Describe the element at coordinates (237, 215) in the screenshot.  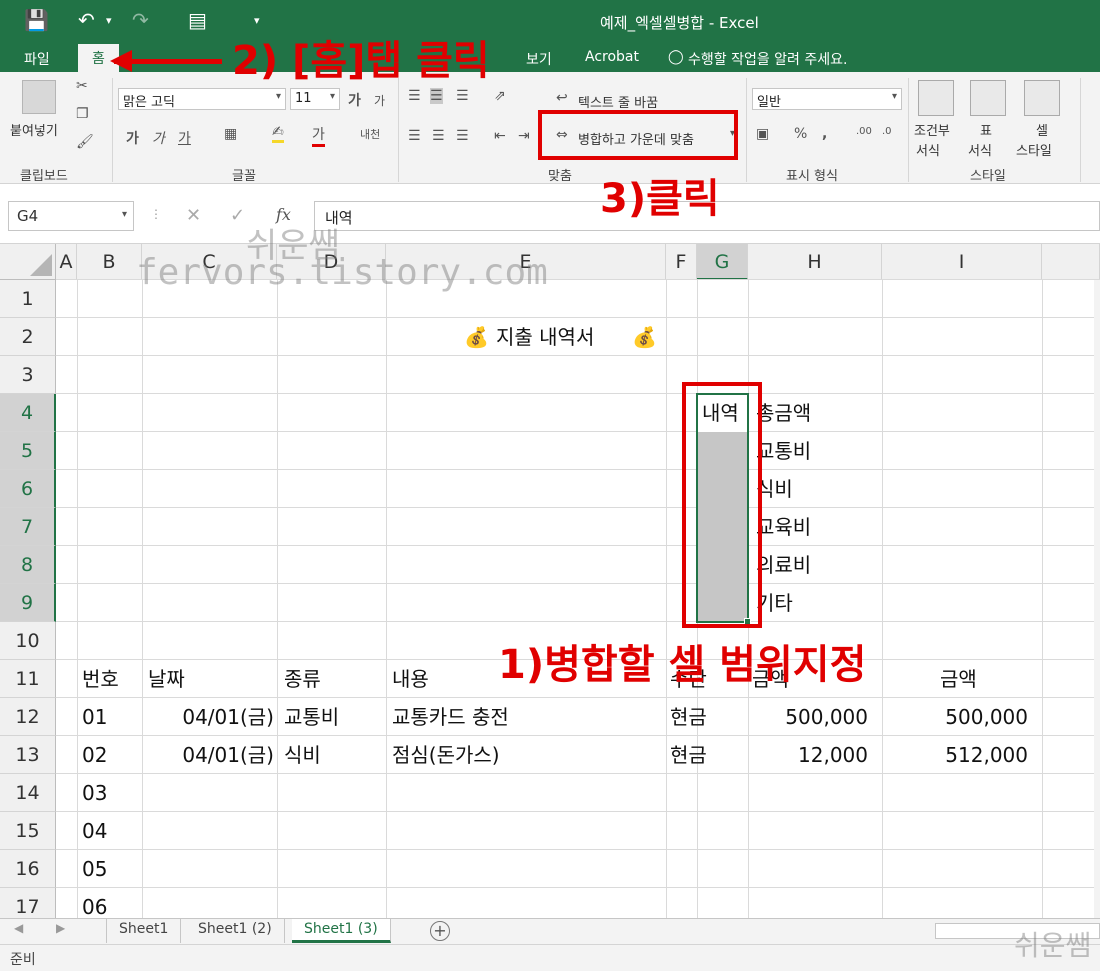
I see `enter-icon: ✓` at that location.